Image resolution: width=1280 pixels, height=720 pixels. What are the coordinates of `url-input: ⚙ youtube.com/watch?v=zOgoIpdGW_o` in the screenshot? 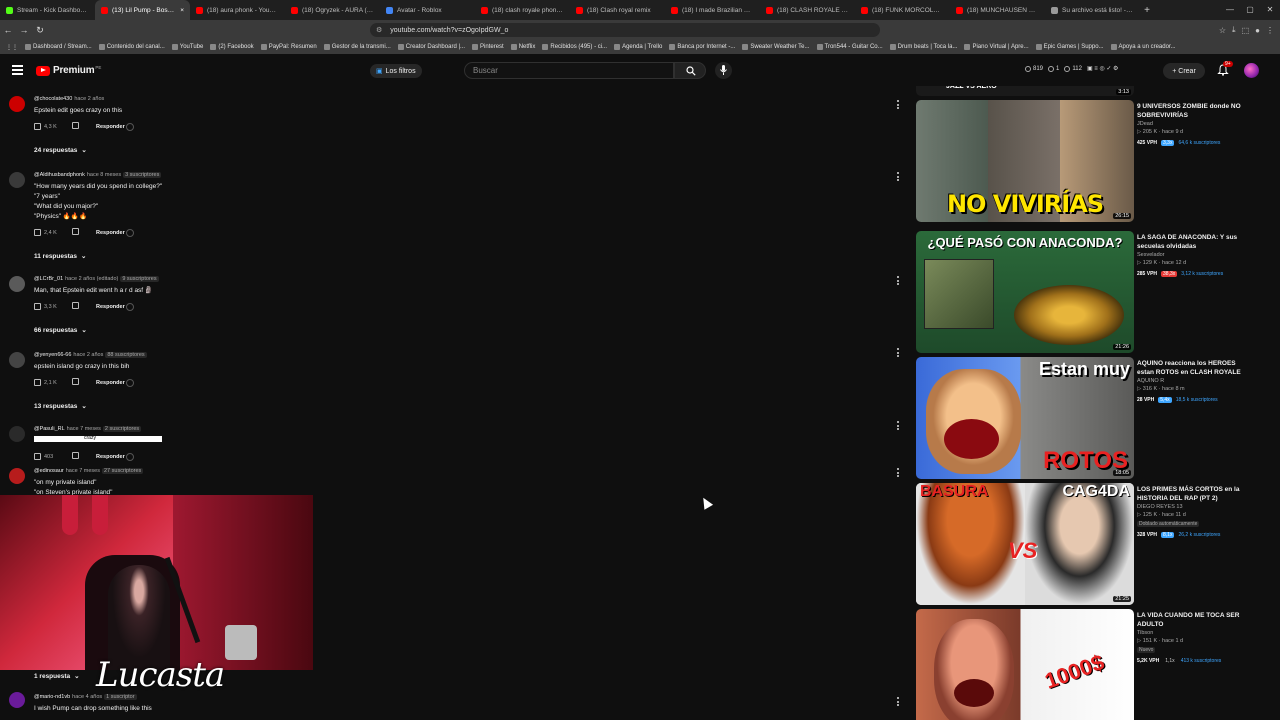 It's located at (625, 30).